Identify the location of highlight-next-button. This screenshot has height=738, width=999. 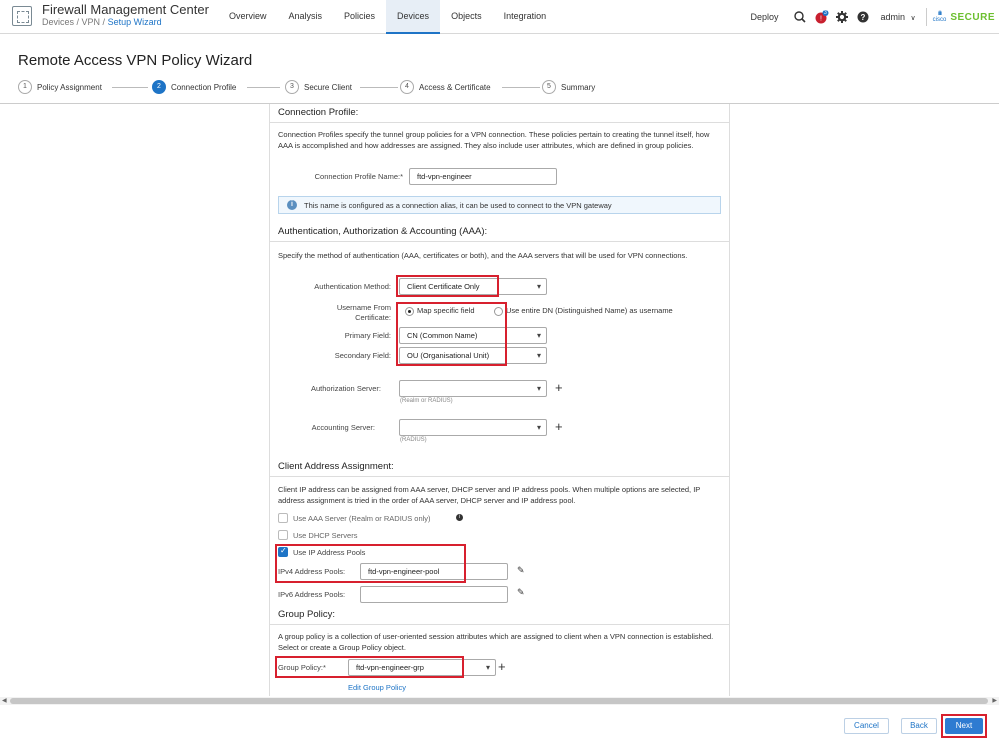
(964, 726).